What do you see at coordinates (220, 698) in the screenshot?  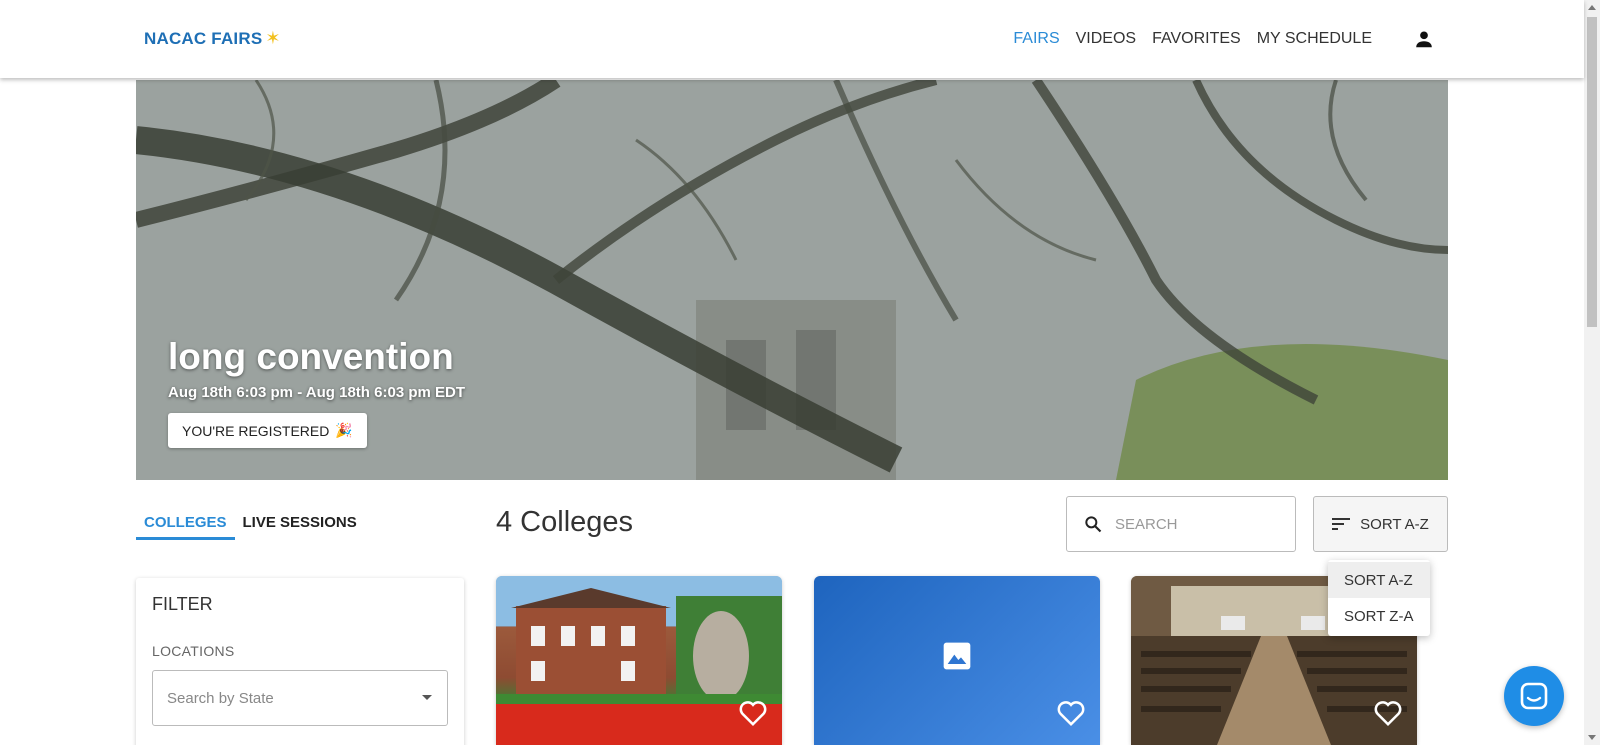 I see `state-select-placeholder: Search by State` at bounding box center [220, 698].